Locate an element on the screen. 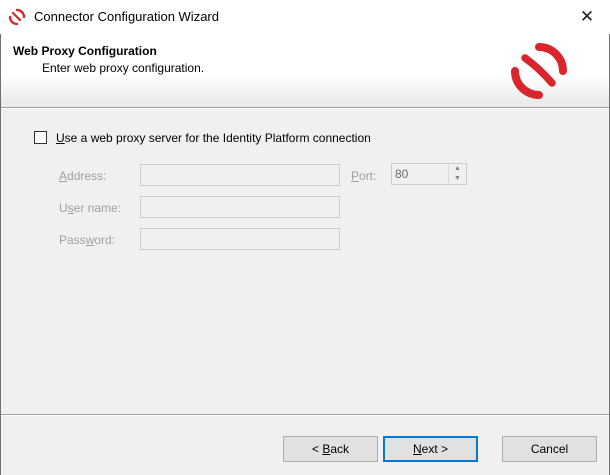 The width and height of the screenshot is (610, 475). port-stepper: 80 ▲ ▼ is located at coordinates (429, 174).